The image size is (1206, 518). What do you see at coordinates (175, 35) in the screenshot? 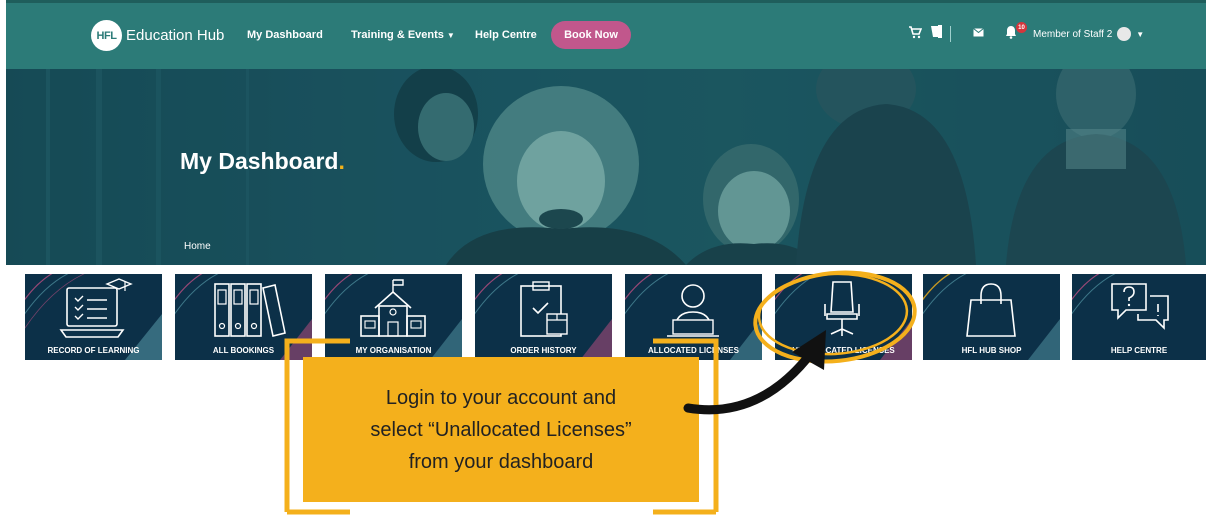
I see `brand-name: Education Hub` at bounding box center [175, 35].